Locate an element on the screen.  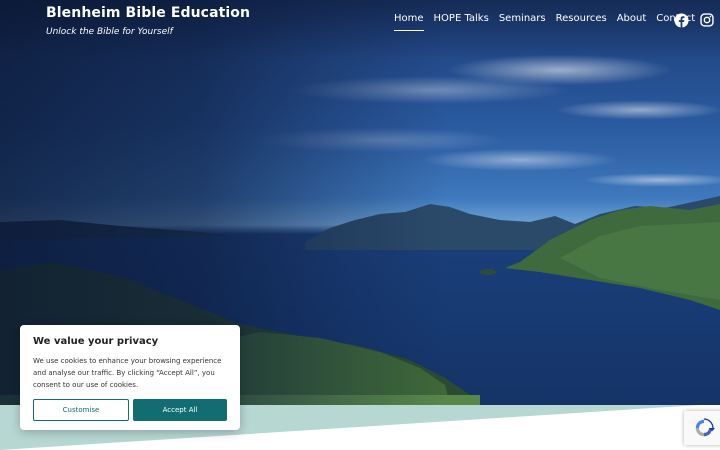
cookie-buttons: Customise Accept All is located at coordinates (130, 410).